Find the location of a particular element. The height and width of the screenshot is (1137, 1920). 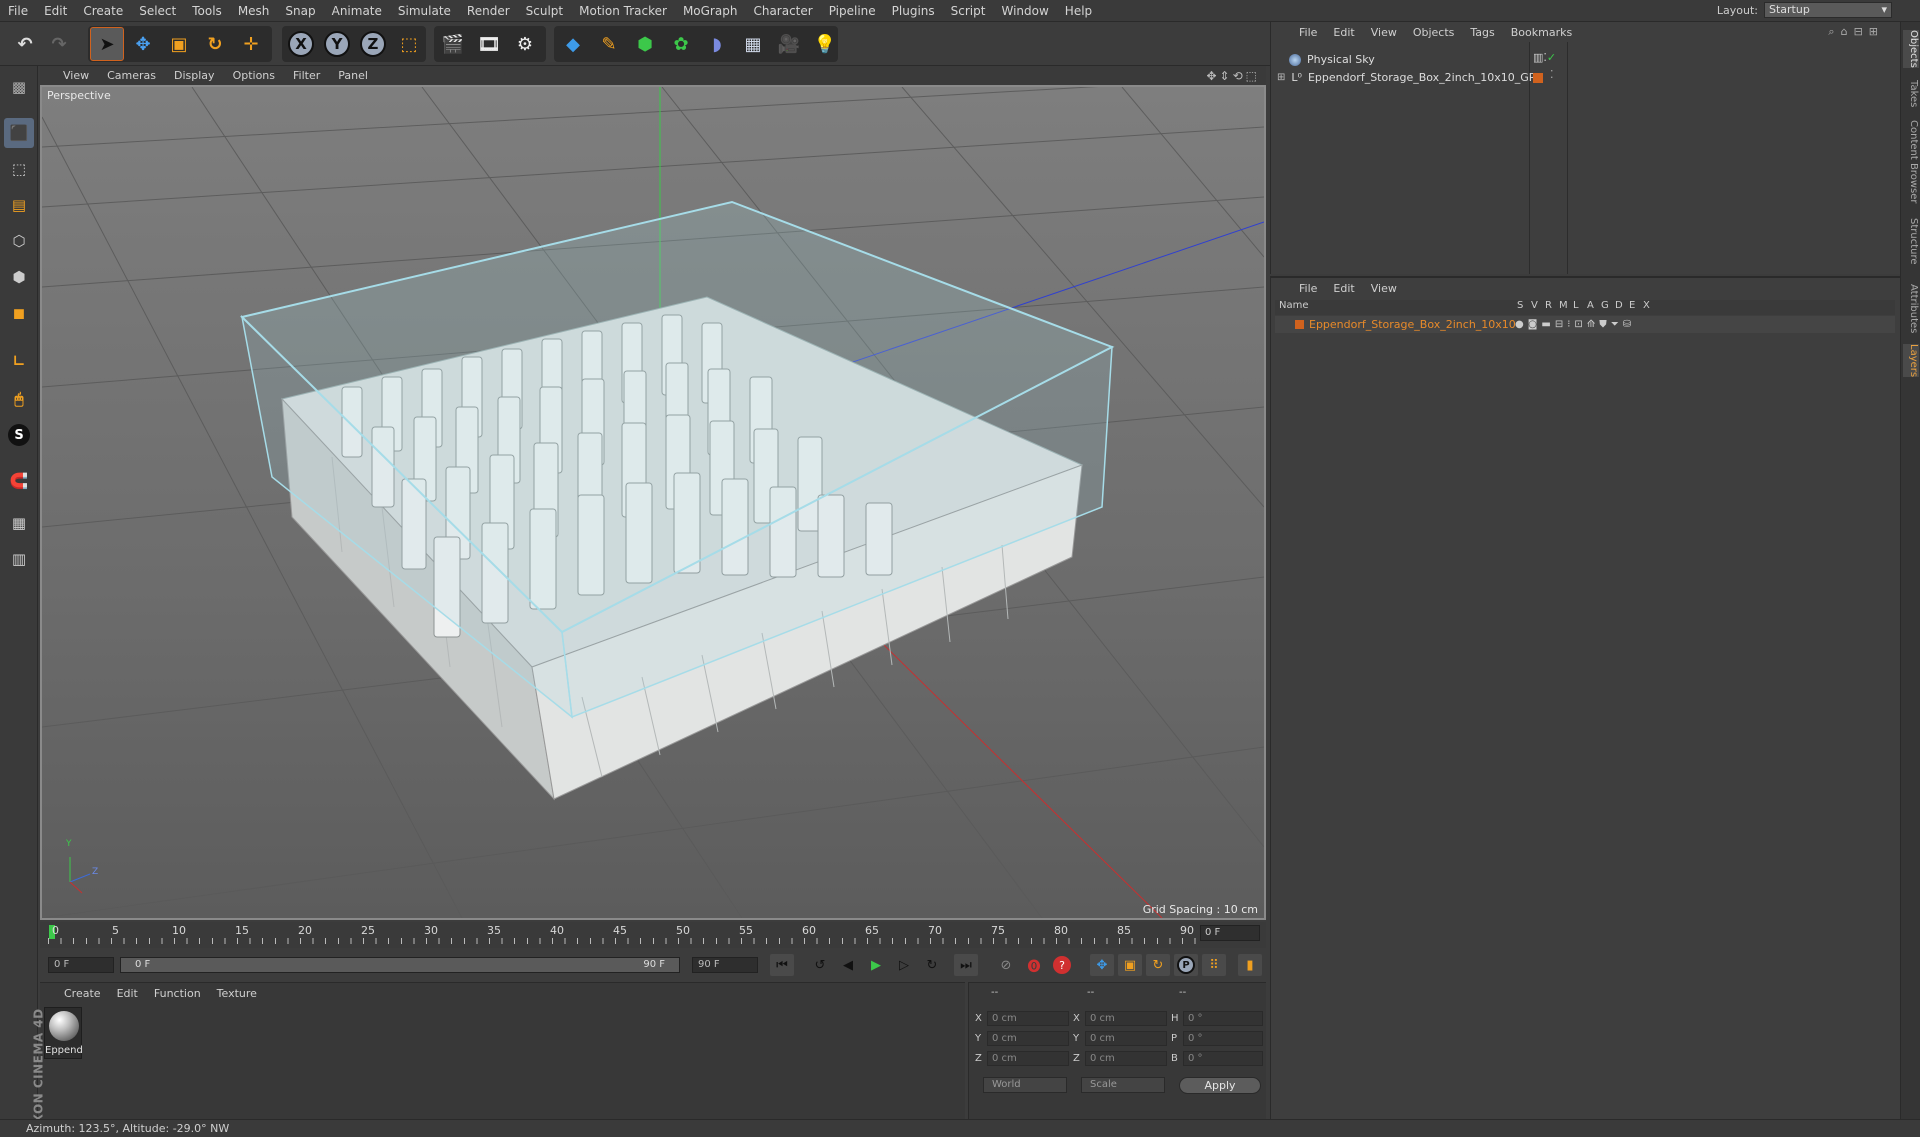

next-frame-icon: ▷ is located at coordinates (904, 965).